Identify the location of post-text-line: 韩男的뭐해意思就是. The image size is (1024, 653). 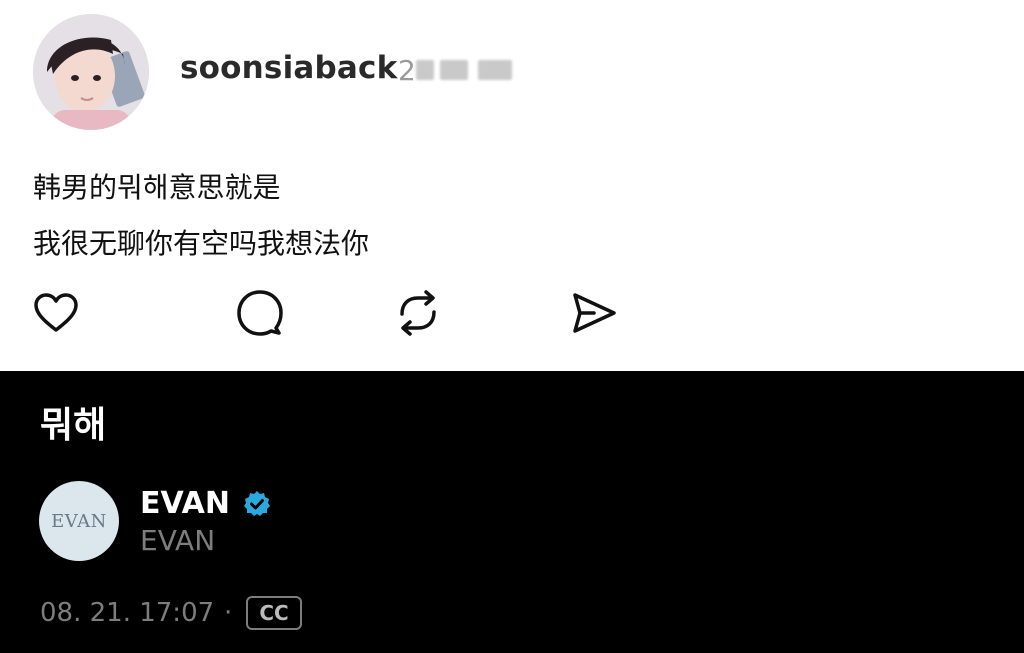
(157, 187).